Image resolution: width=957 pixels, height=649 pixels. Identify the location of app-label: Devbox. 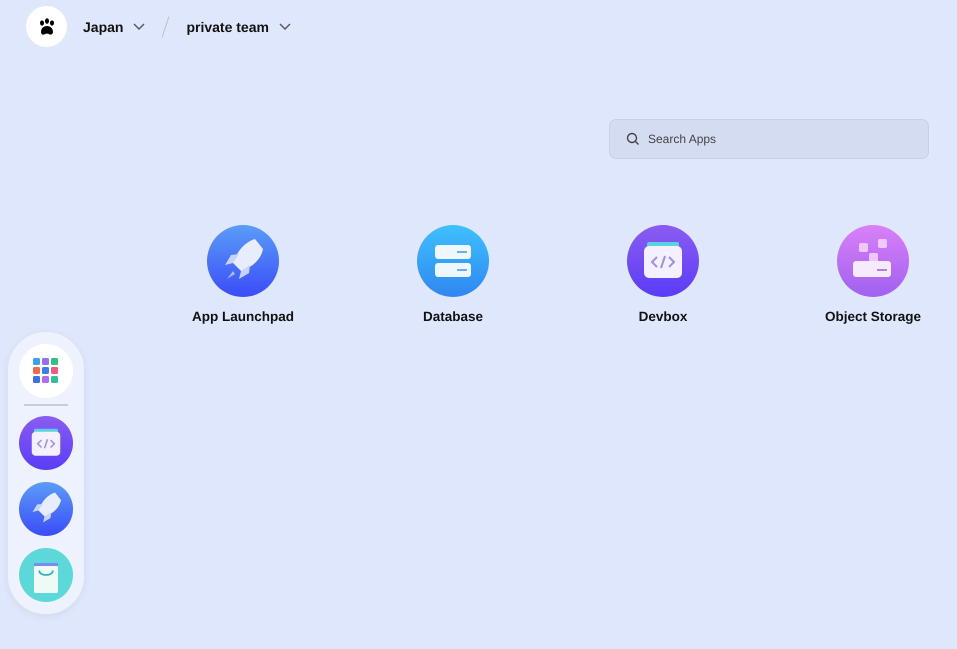
(663, 316).